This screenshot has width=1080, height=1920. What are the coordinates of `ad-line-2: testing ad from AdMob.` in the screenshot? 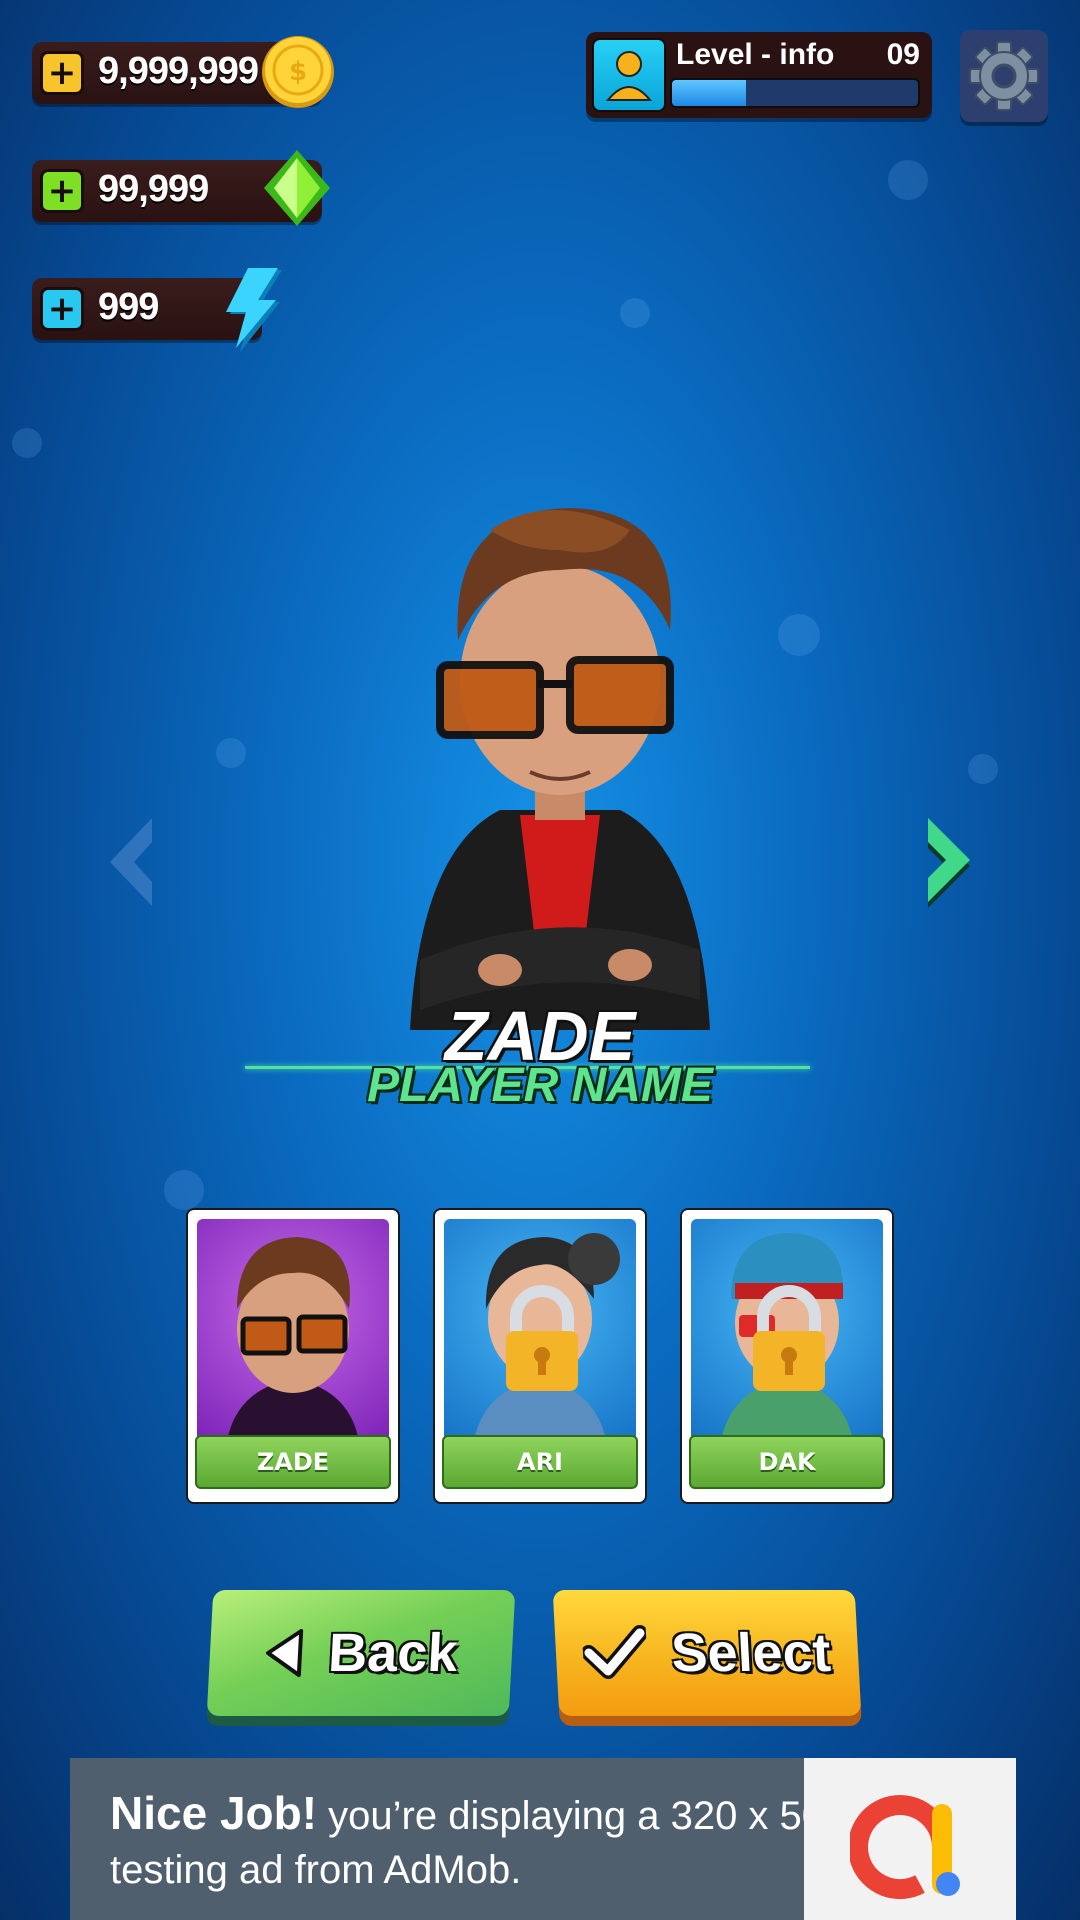 It's located at (316, 1870).